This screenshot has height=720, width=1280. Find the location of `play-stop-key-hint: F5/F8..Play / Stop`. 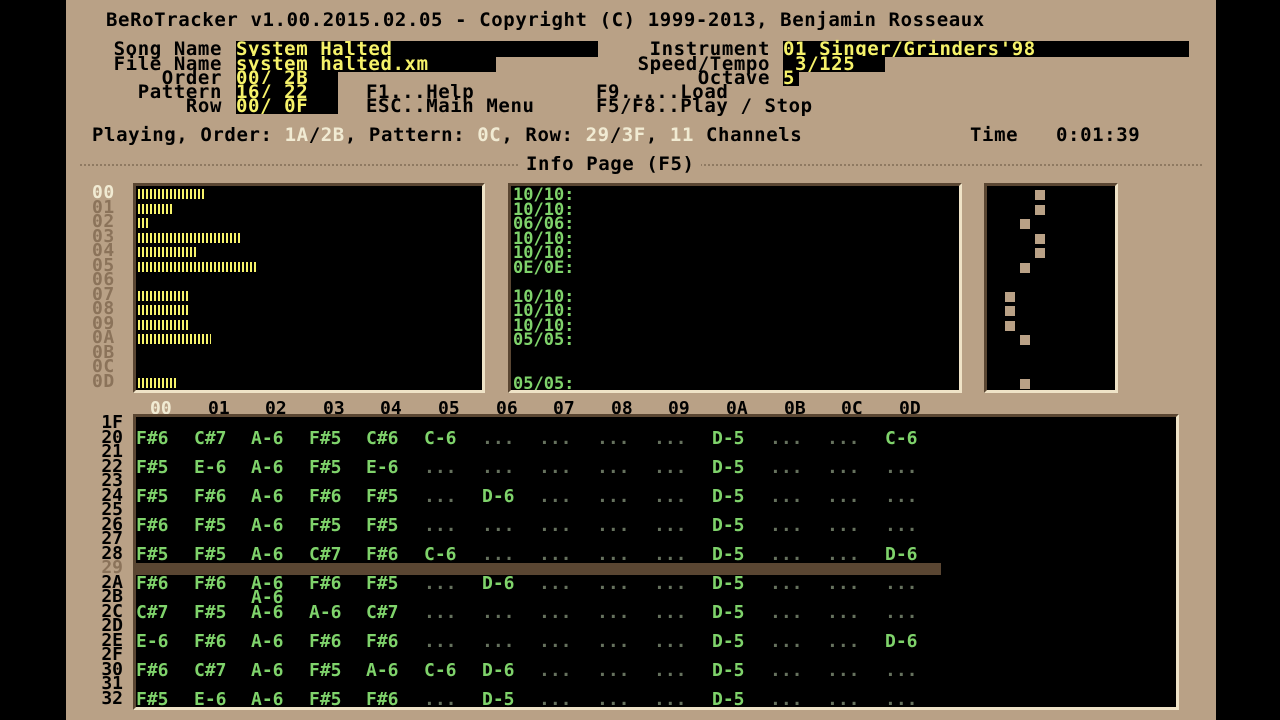

play-stop-key-hint: F5/F8..Play / Stop is located at coordinates (704, 106).